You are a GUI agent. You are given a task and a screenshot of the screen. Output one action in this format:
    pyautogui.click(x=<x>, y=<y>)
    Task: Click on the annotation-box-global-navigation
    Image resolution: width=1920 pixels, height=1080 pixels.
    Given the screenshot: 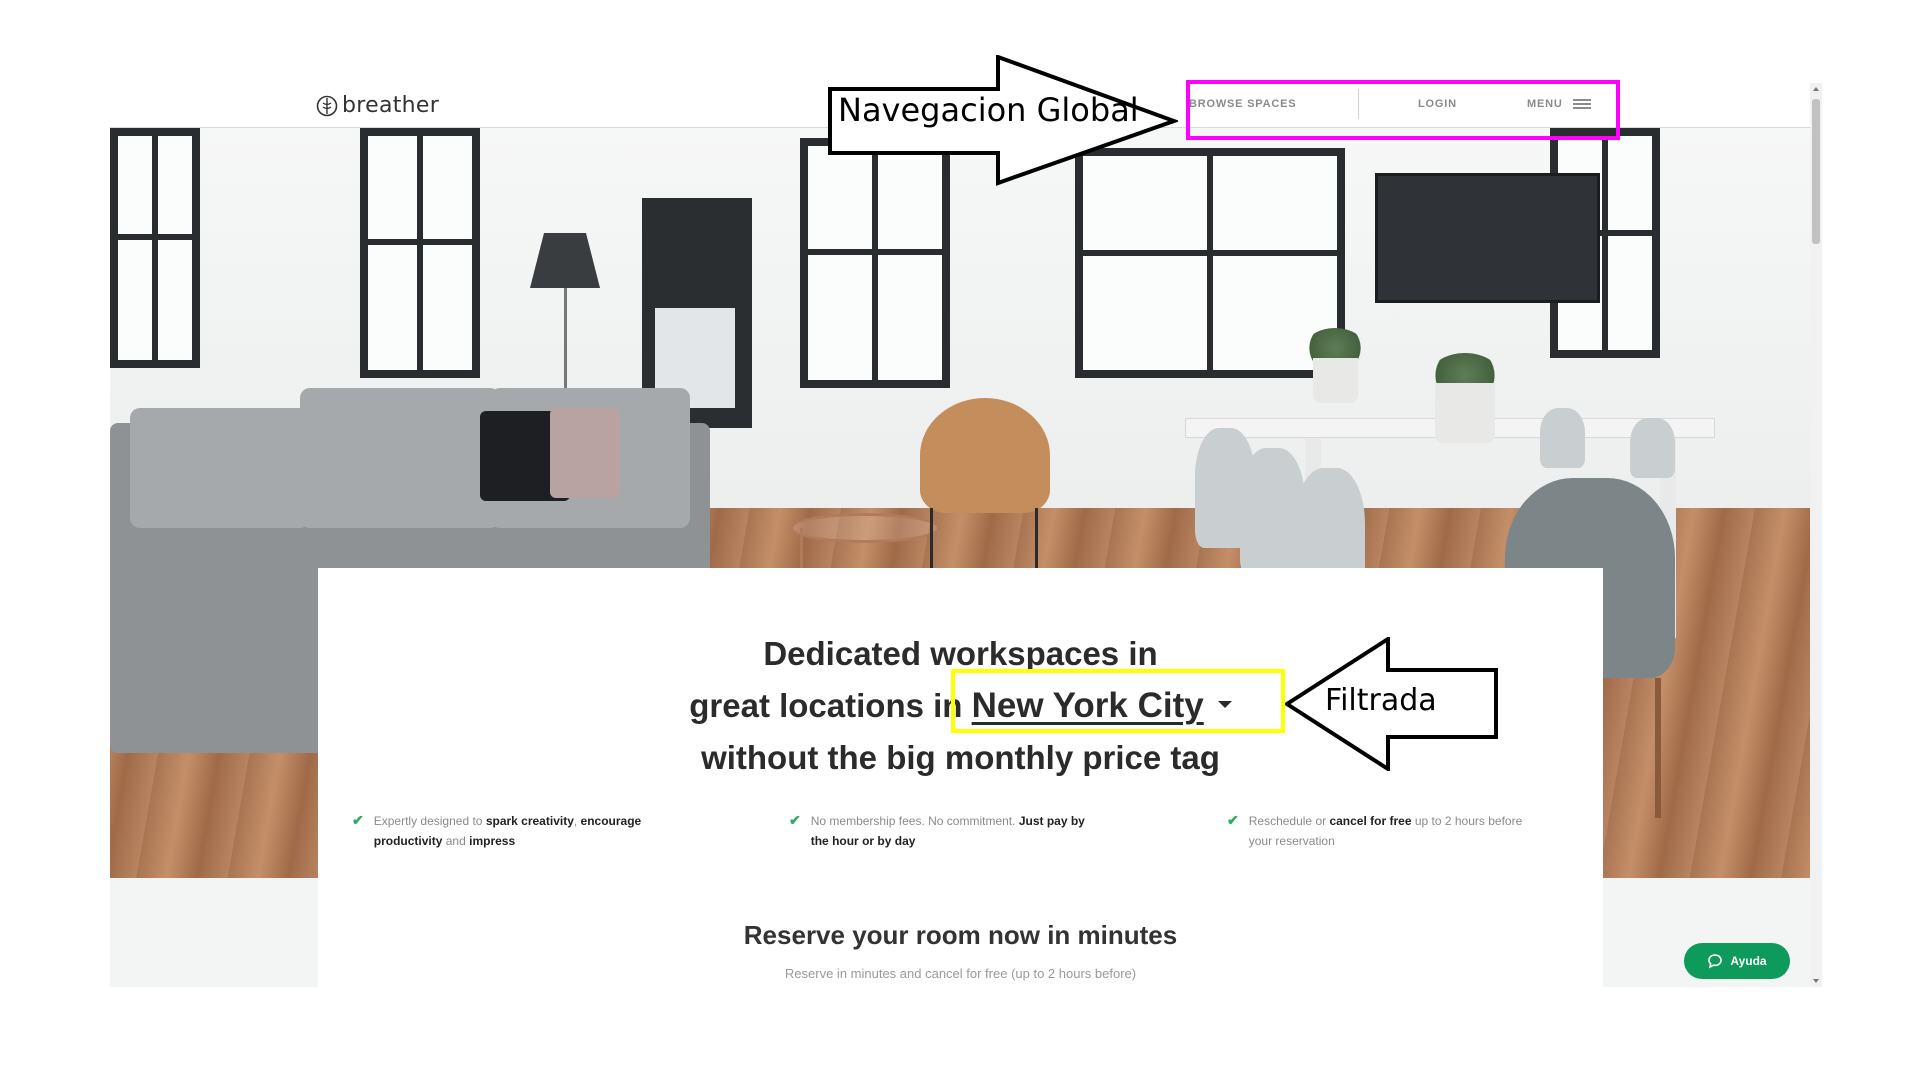 What is the action you would take?
    pyautogui.click(x=1403, y=110)
    